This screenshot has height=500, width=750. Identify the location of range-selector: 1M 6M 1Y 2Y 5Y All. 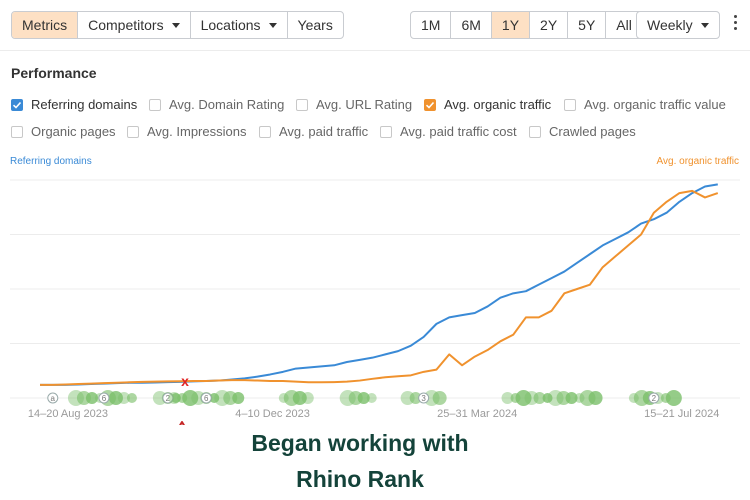
(526, 25).